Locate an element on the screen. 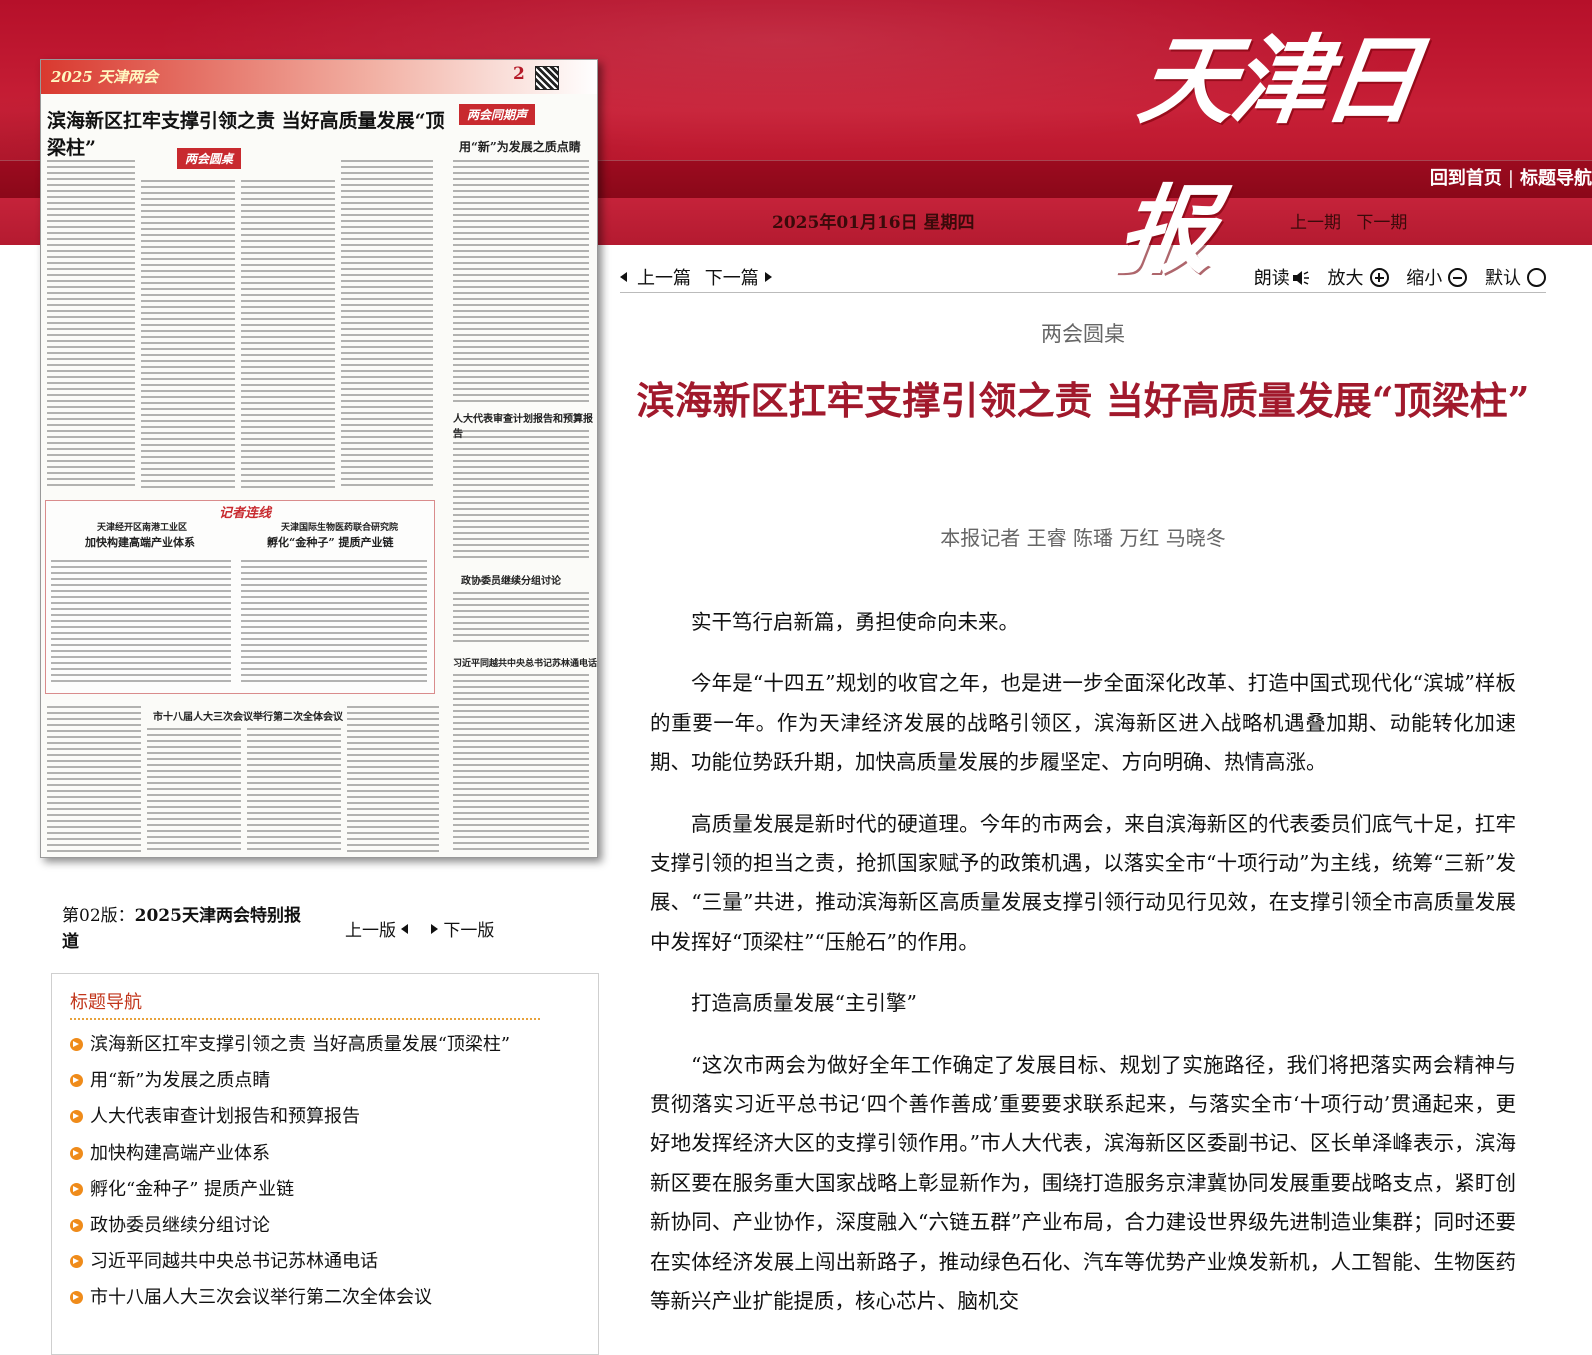 The width and height of the screenshot is (1592, 1355). thumbnail-headline: 滨海新区扛牢支撑引领之责 当好高质量发展“顶梁柱” is located at coordinates (247, 133).